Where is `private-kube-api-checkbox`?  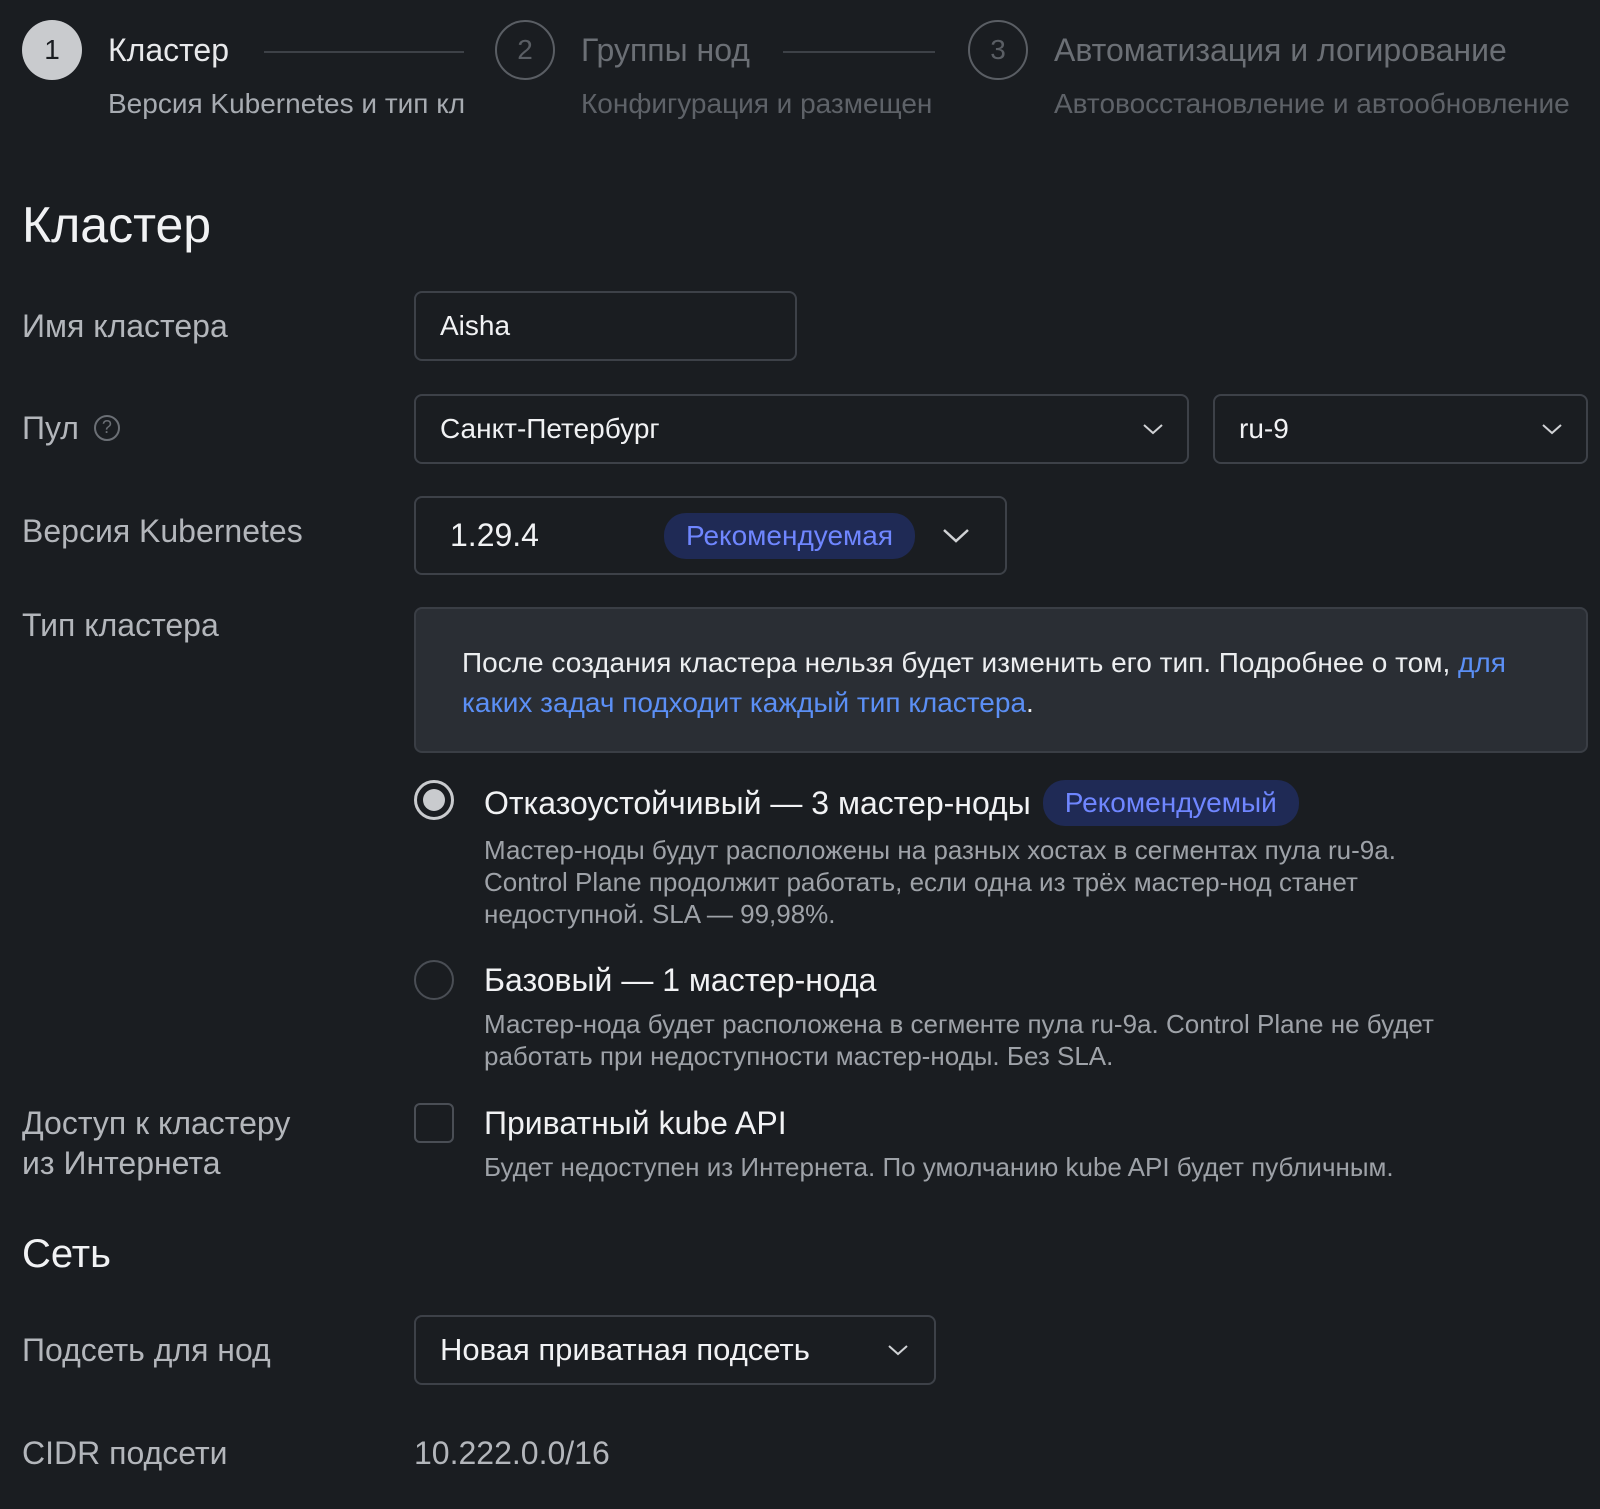 private-kube-api-checkbox is located at coordinates (434, 1123).